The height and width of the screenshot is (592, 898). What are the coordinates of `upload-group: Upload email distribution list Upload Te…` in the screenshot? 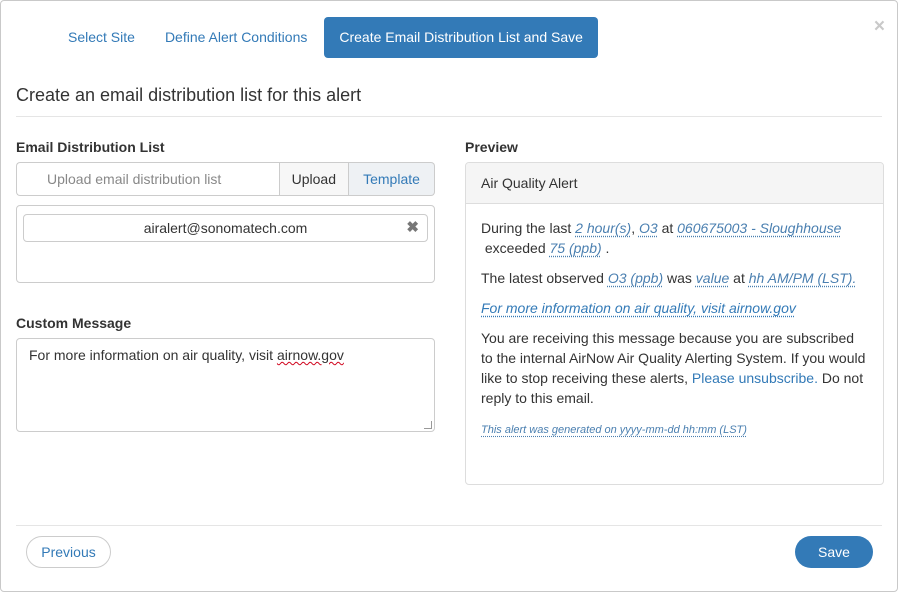 It's located at (225, 179).